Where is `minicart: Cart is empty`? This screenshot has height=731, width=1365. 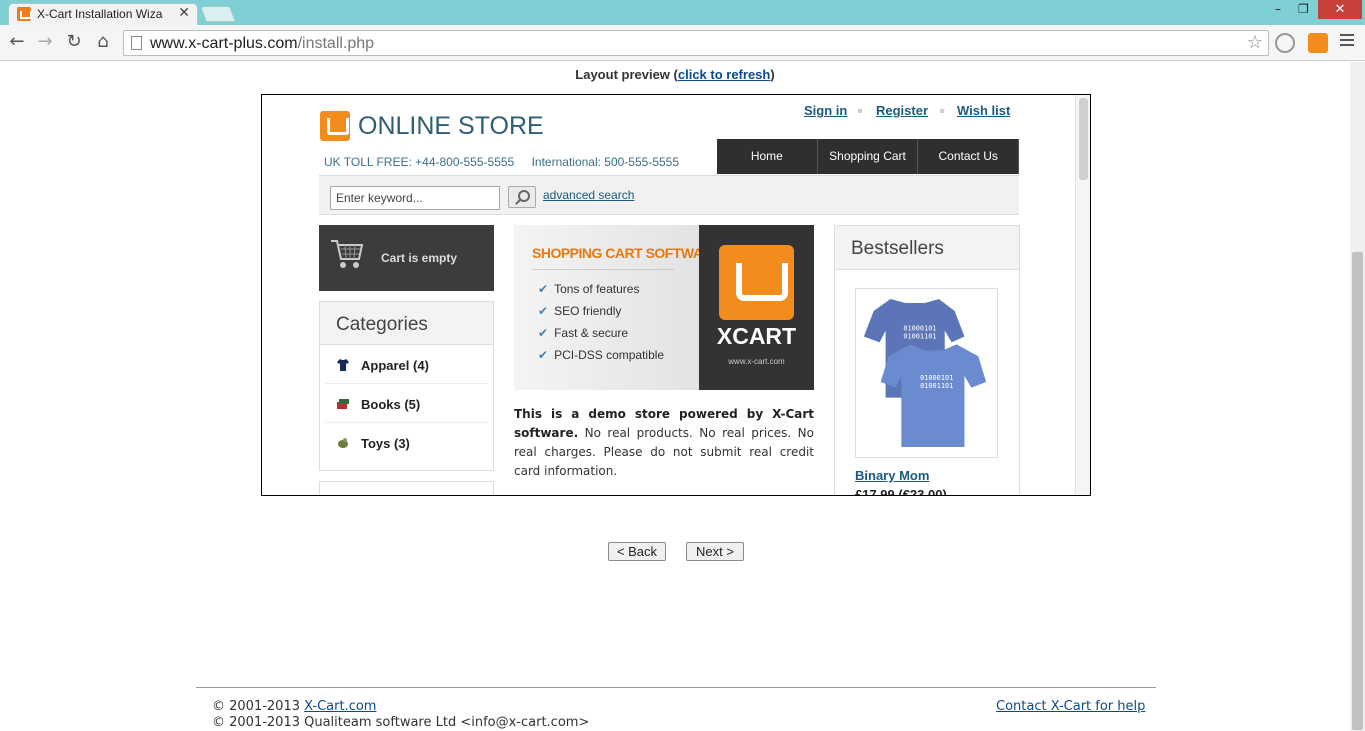
minicart: Cart is empty is located at coordinates (406, 258).